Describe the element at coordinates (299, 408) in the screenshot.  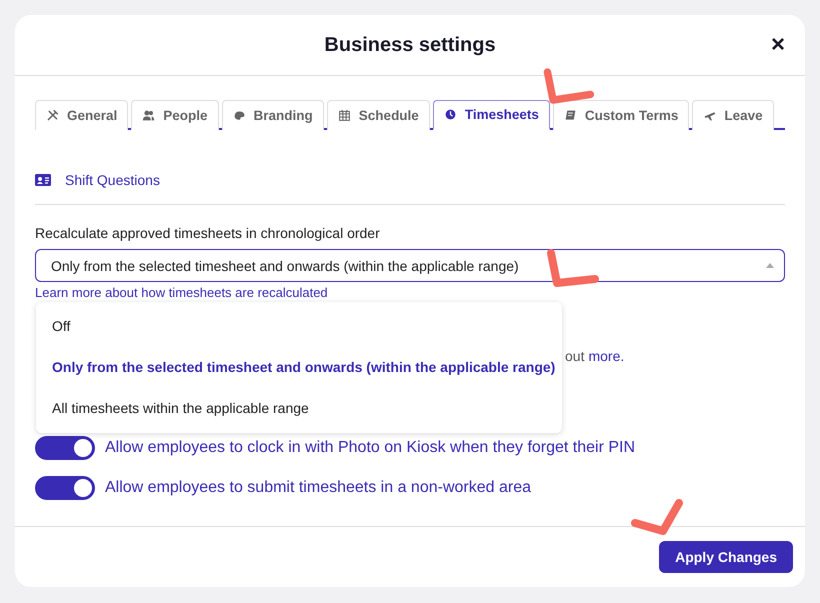
I see `dropdown-option: All timesheets within the applicable range` at that location.